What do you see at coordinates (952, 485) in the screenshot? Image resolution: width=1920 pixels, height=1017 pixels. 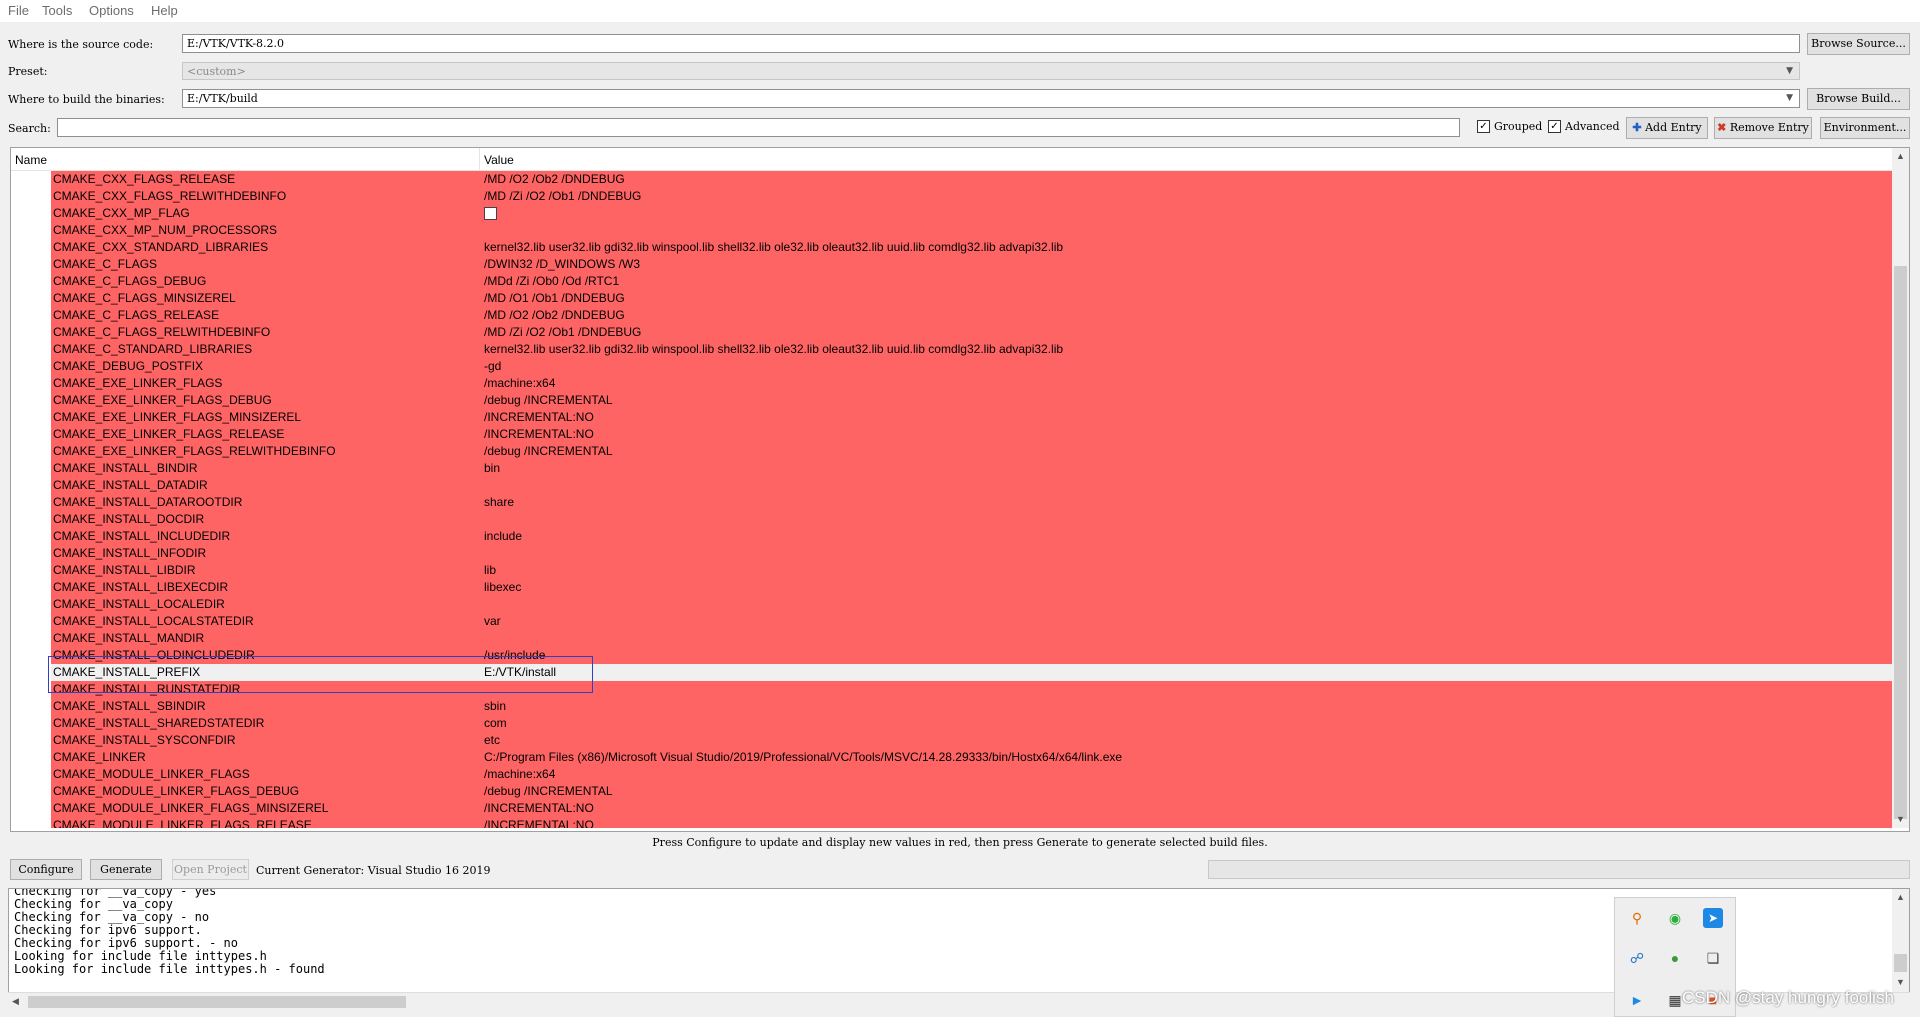 I see `table-row: CMAKE_INSTALL_DATADIR` at bounding box center [952, 485].